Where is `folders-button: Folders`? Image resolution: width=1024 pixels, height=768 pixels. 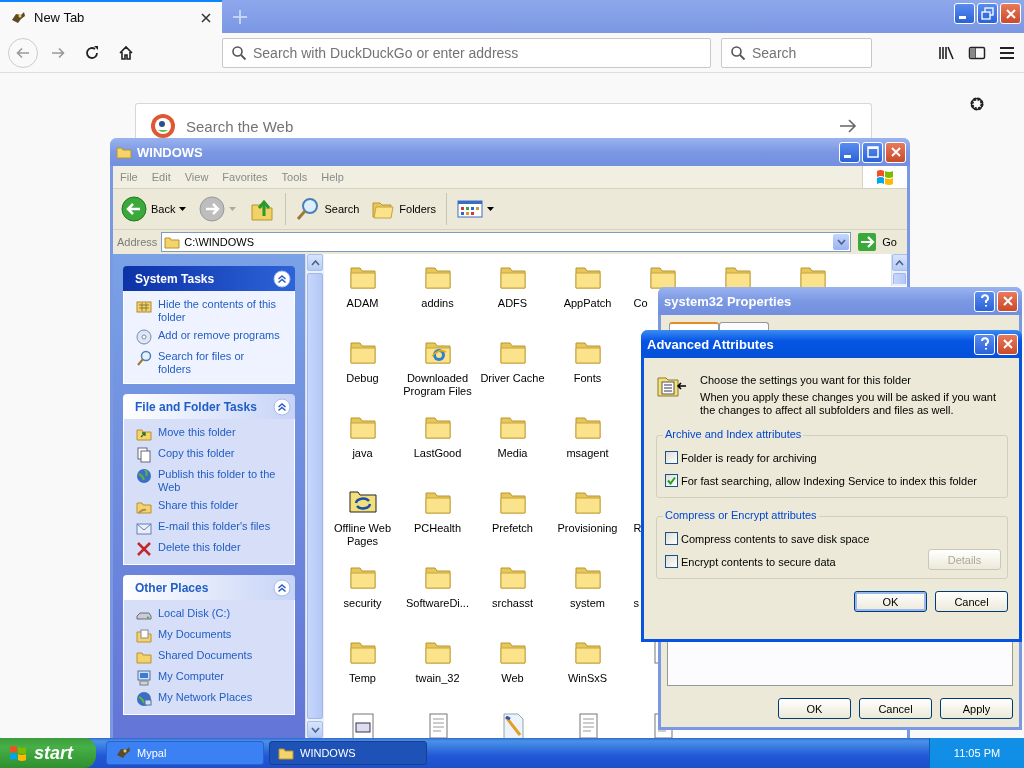
folders-button: Folders is located at coordinates (403, 209).